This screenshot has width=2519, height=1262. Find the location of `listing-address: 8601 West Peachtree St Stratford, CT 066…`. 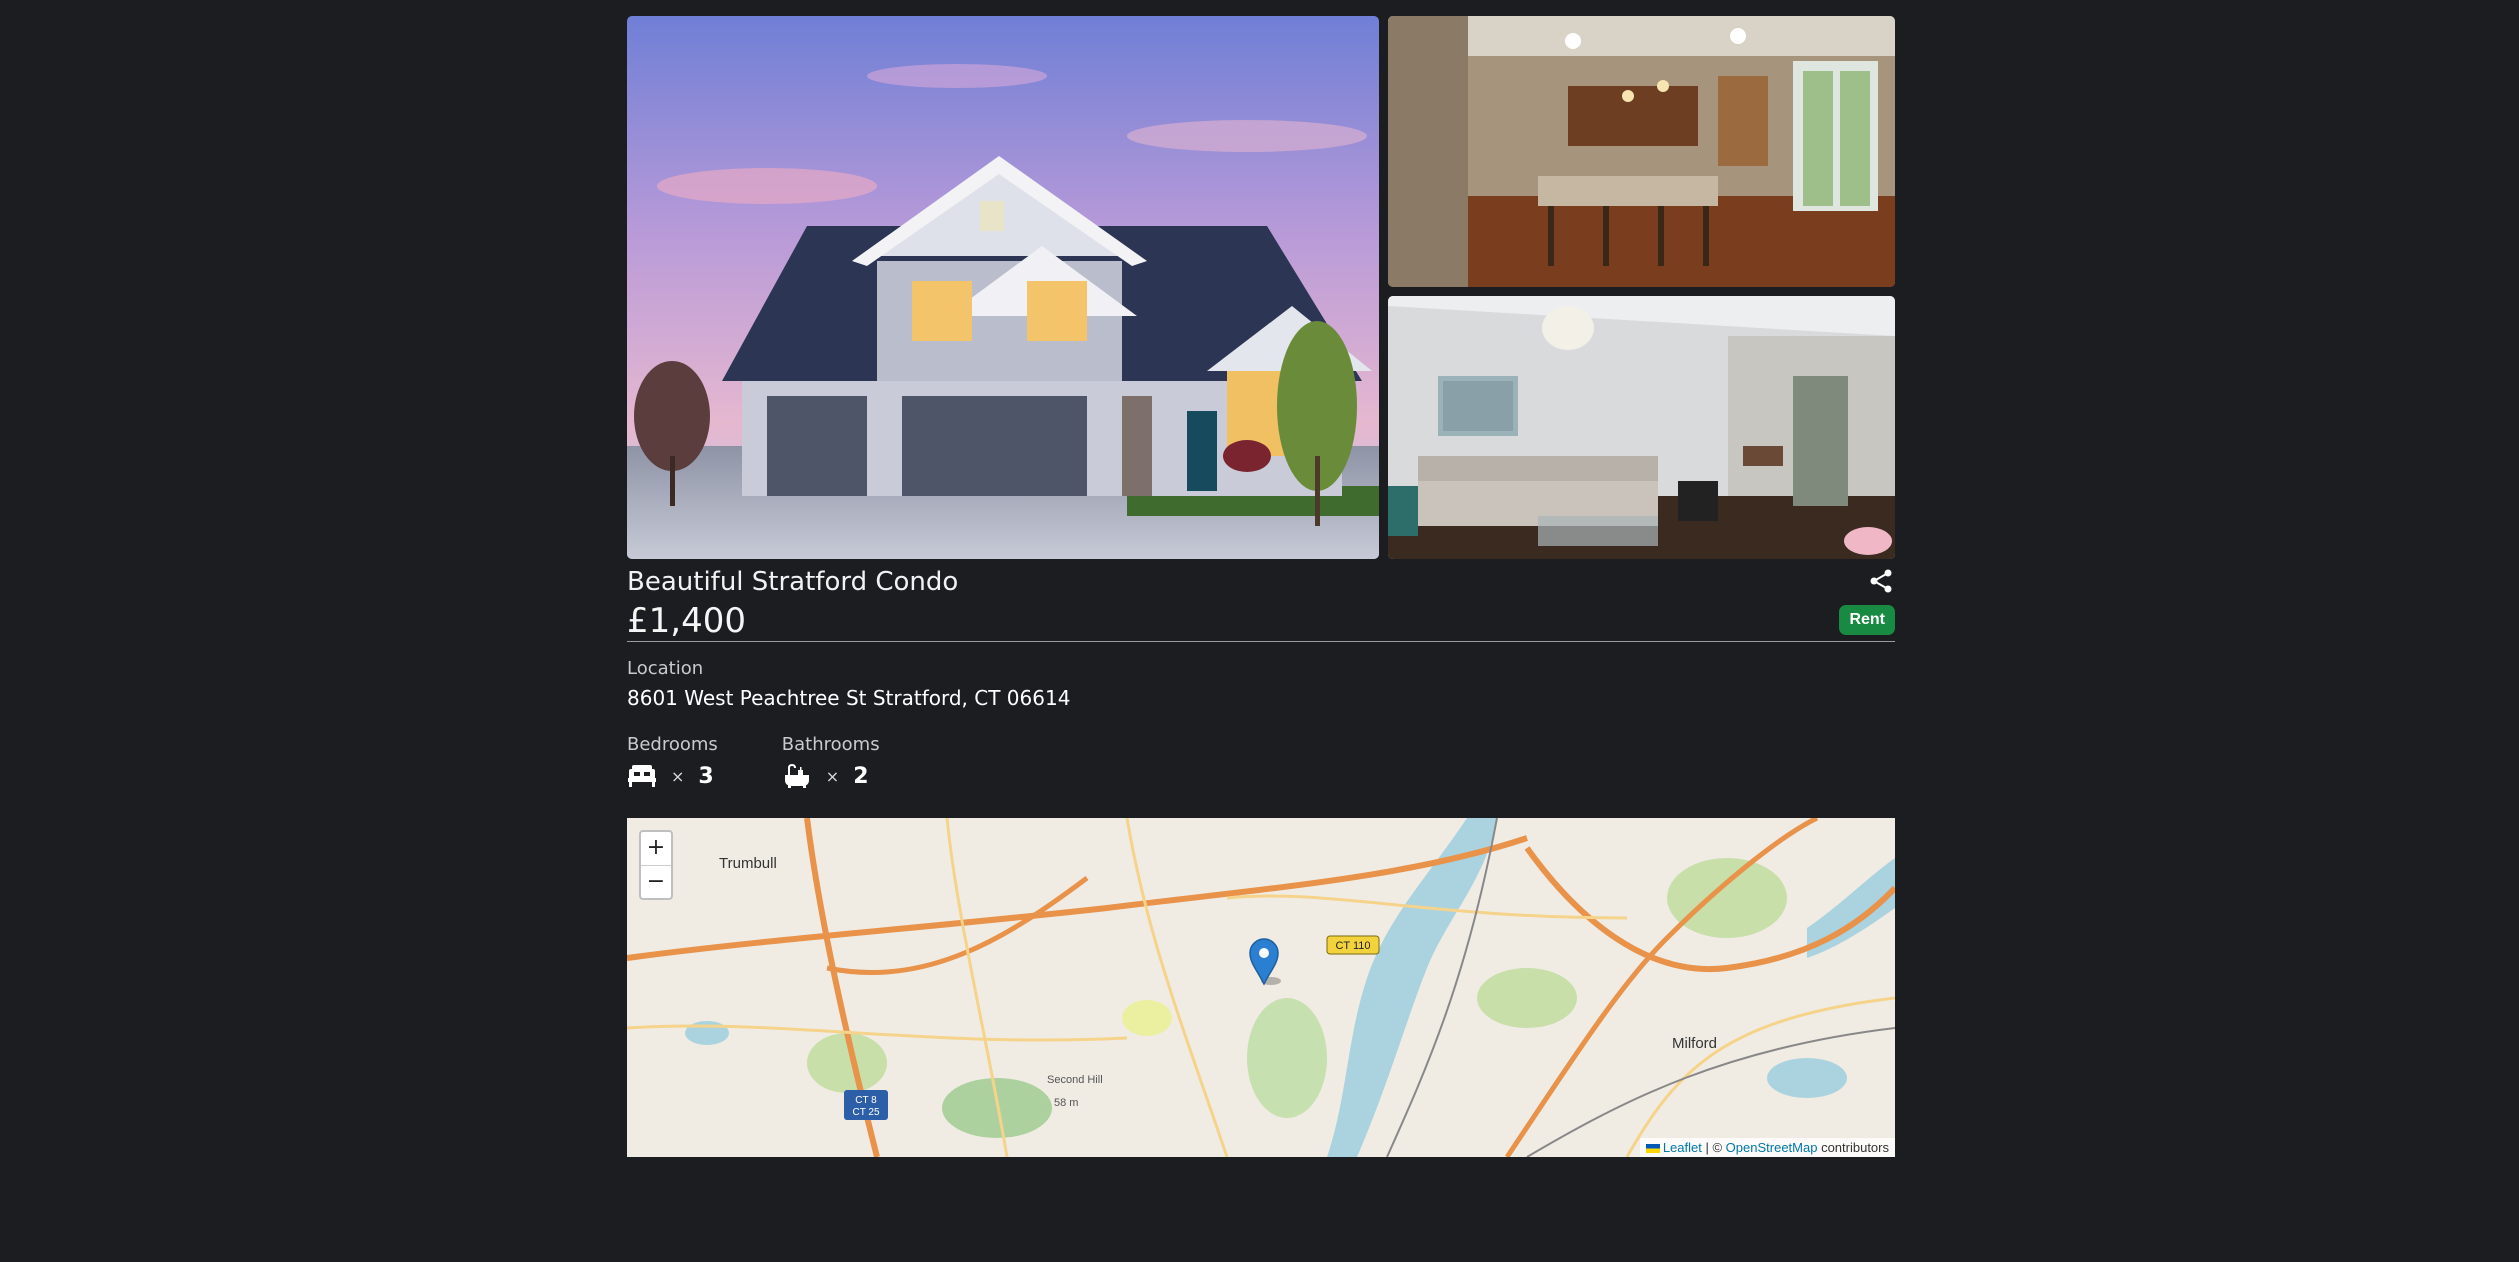

listing-address: 8601 West Peachtree St Stratford, CT 066… is located at coordinates (849, 698).